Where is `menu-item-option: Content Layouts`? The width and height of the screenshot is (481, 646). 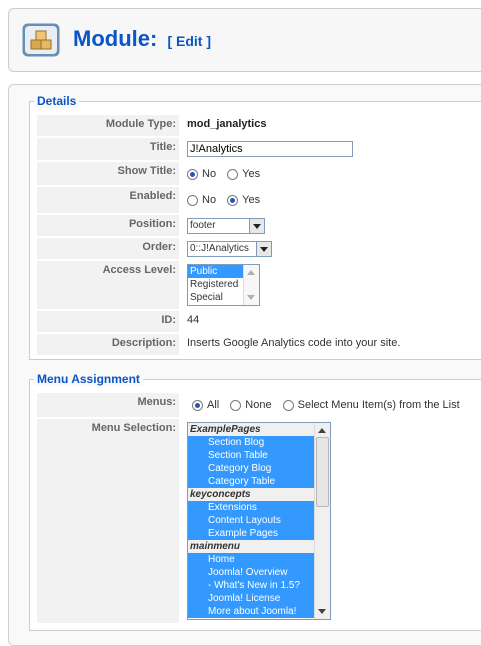
menu-item-option: Content Layouts is located at coordinates (259, 520).